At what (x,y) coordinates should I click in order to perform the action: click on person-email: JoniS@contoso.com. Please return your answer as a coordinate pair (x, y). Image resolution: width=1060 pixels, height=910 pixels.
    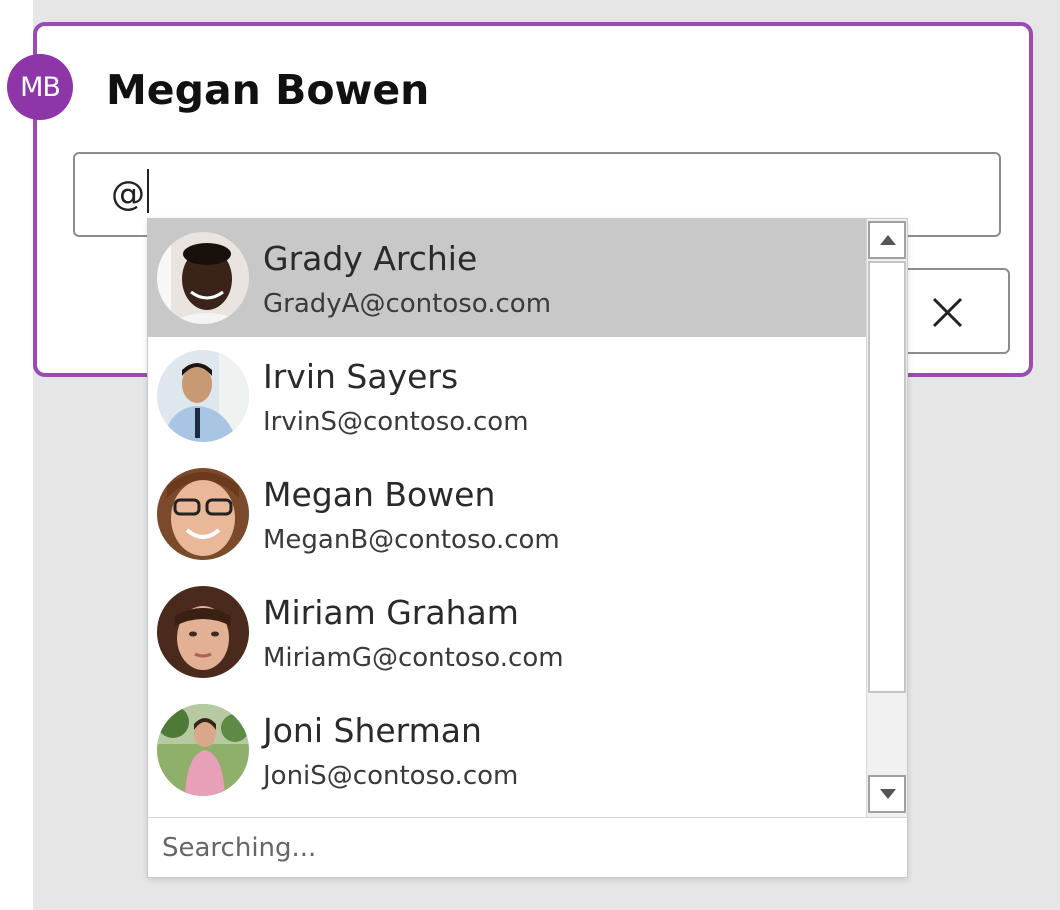
    Looking at the image, I should click on (391, 776).